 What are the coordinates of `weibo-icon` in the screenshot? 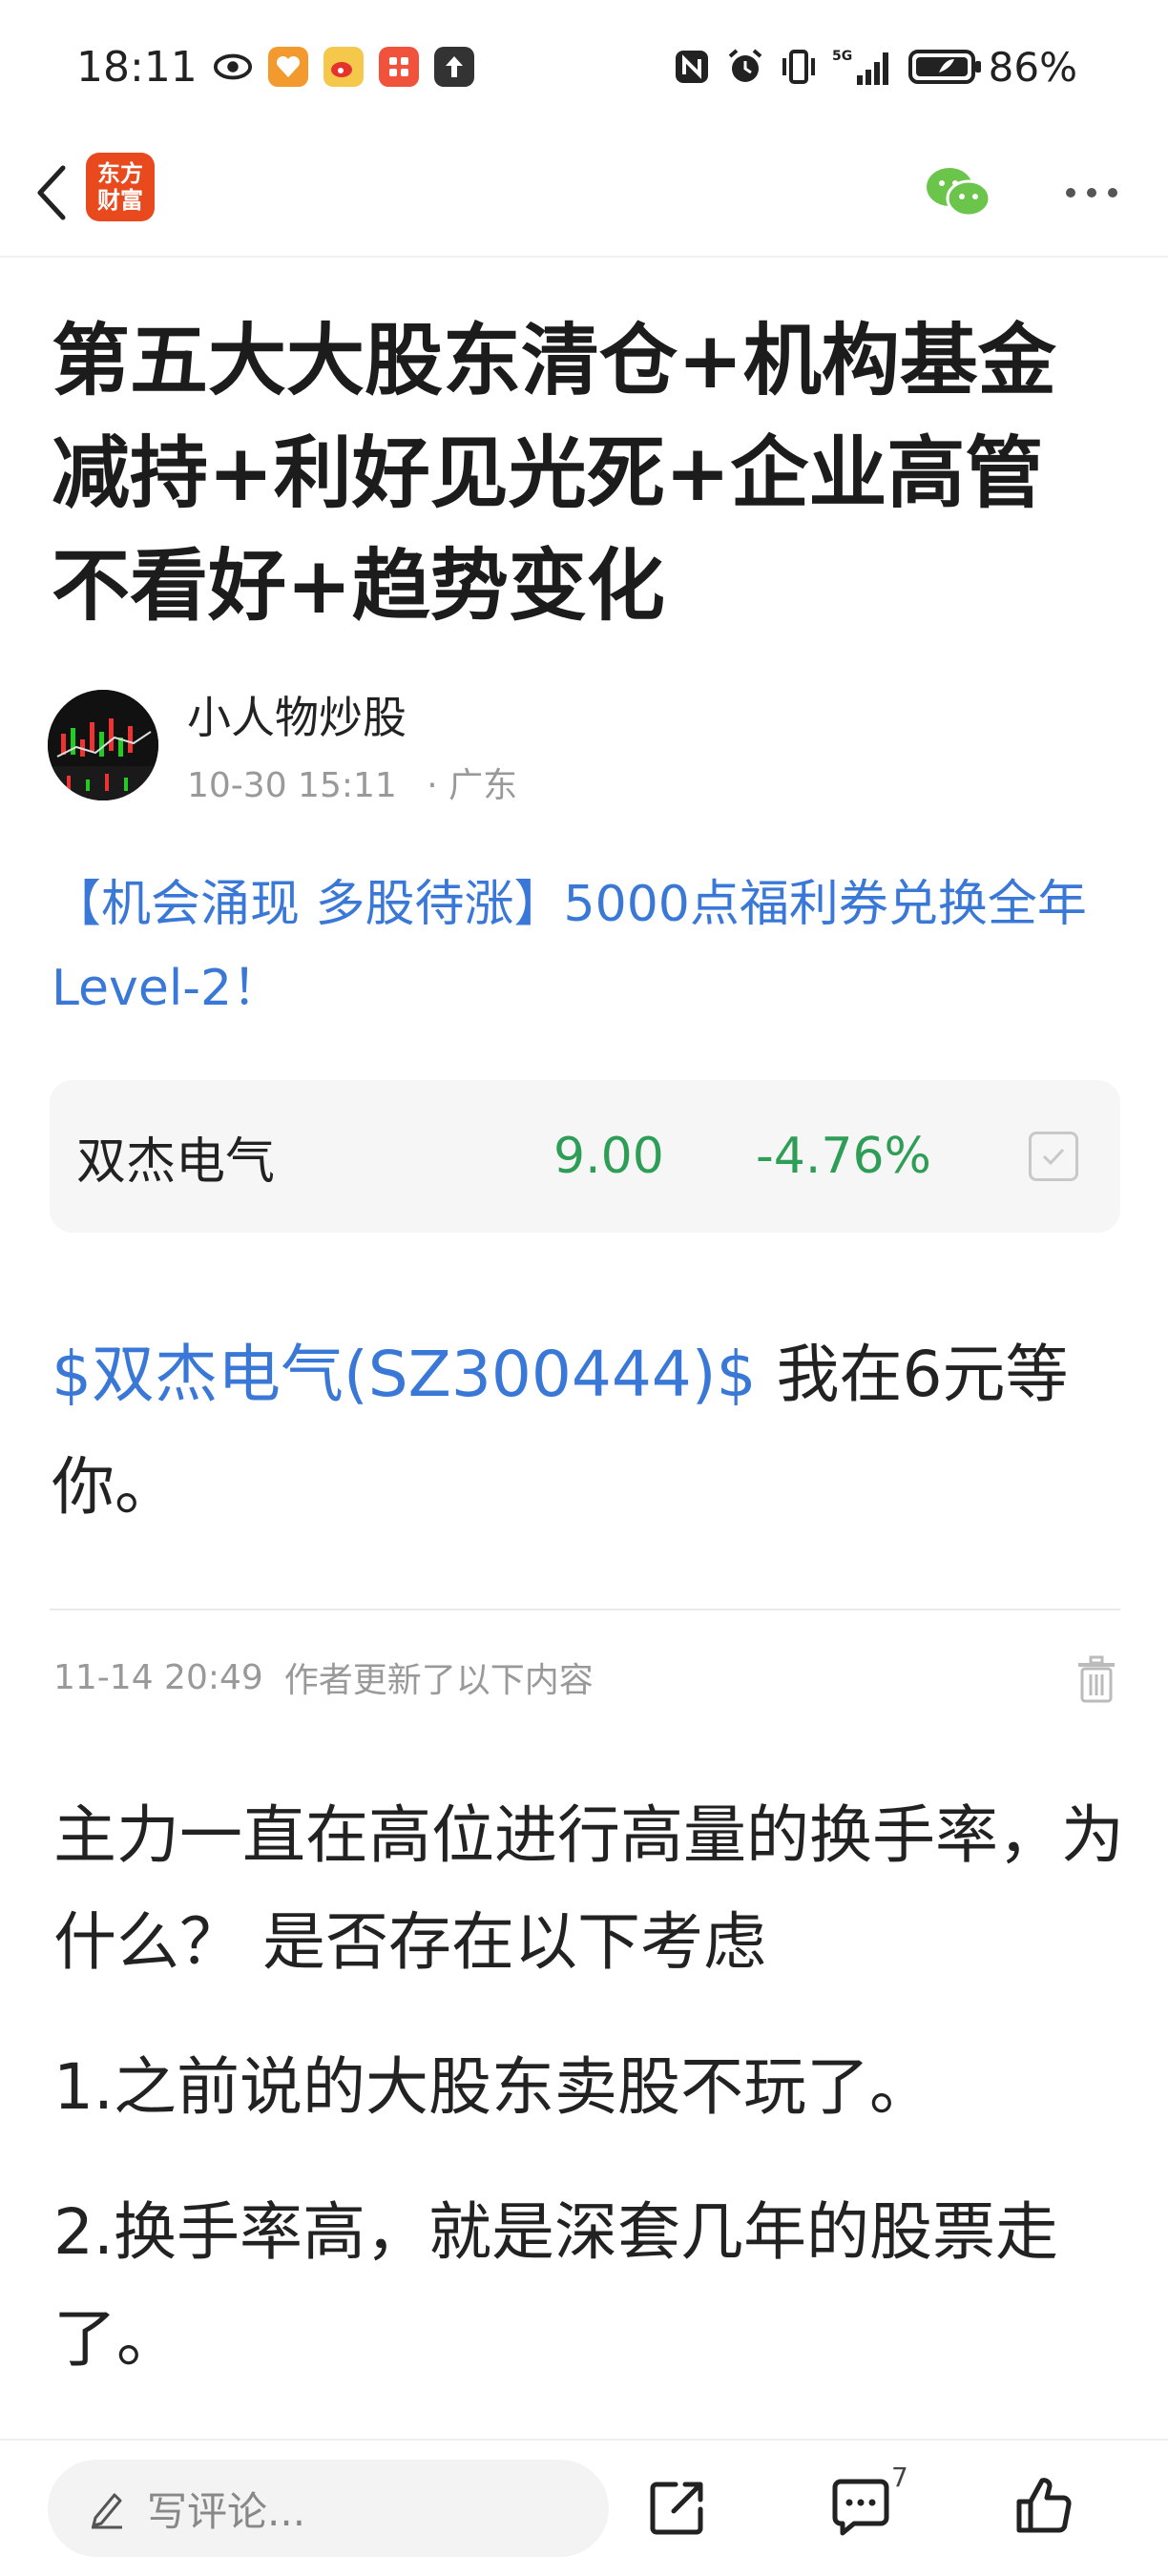 It's located at (343, 67).